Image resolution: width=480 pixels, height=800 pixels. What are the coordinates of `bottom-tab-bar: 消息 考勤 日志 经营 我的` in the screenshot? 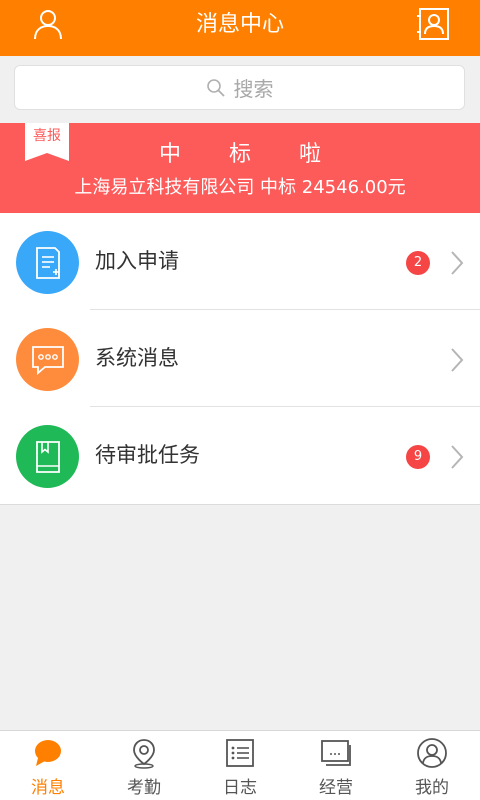 It's located at (240, 765).